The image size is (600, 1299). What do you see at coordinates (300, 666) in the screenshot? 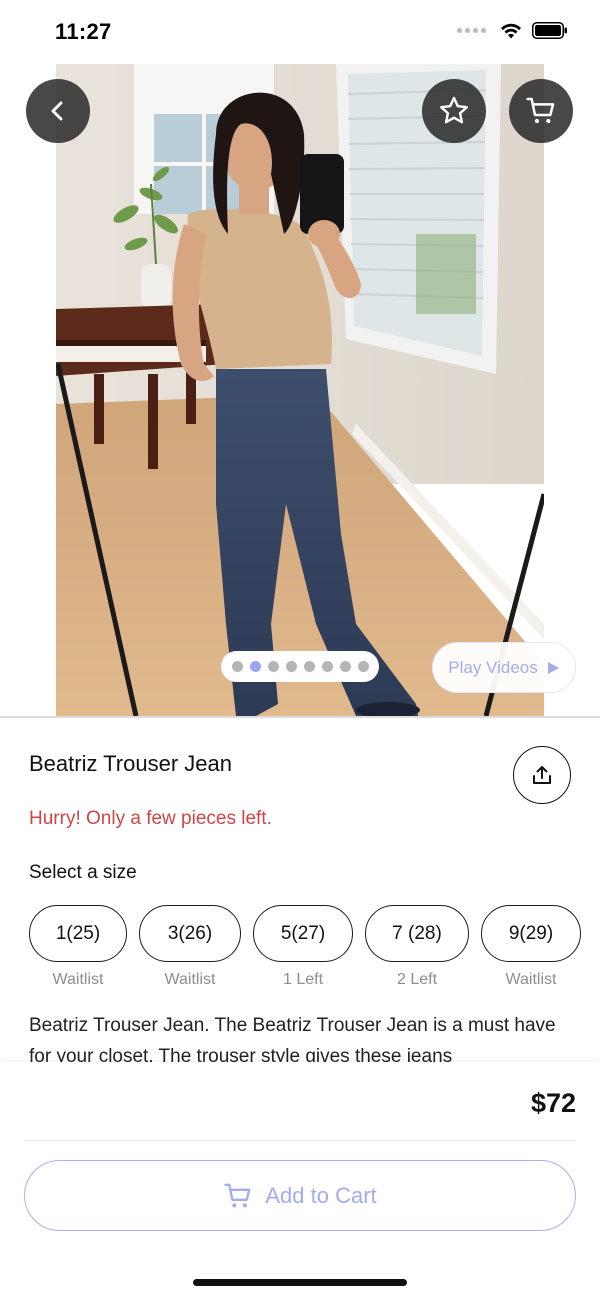
I see `gallery-pager` at bounding box center [300, 666].